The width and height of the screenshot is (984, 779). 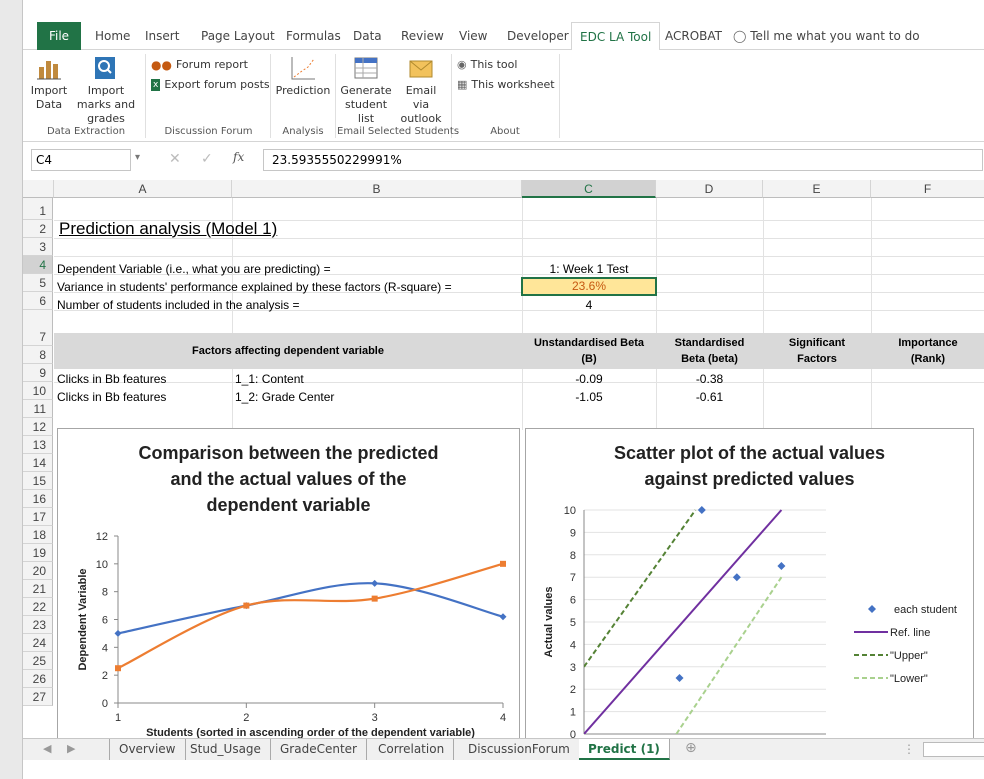 I want to click on sheet-tab-gradecenter: GradeCenter, so click(x=319, y=749).